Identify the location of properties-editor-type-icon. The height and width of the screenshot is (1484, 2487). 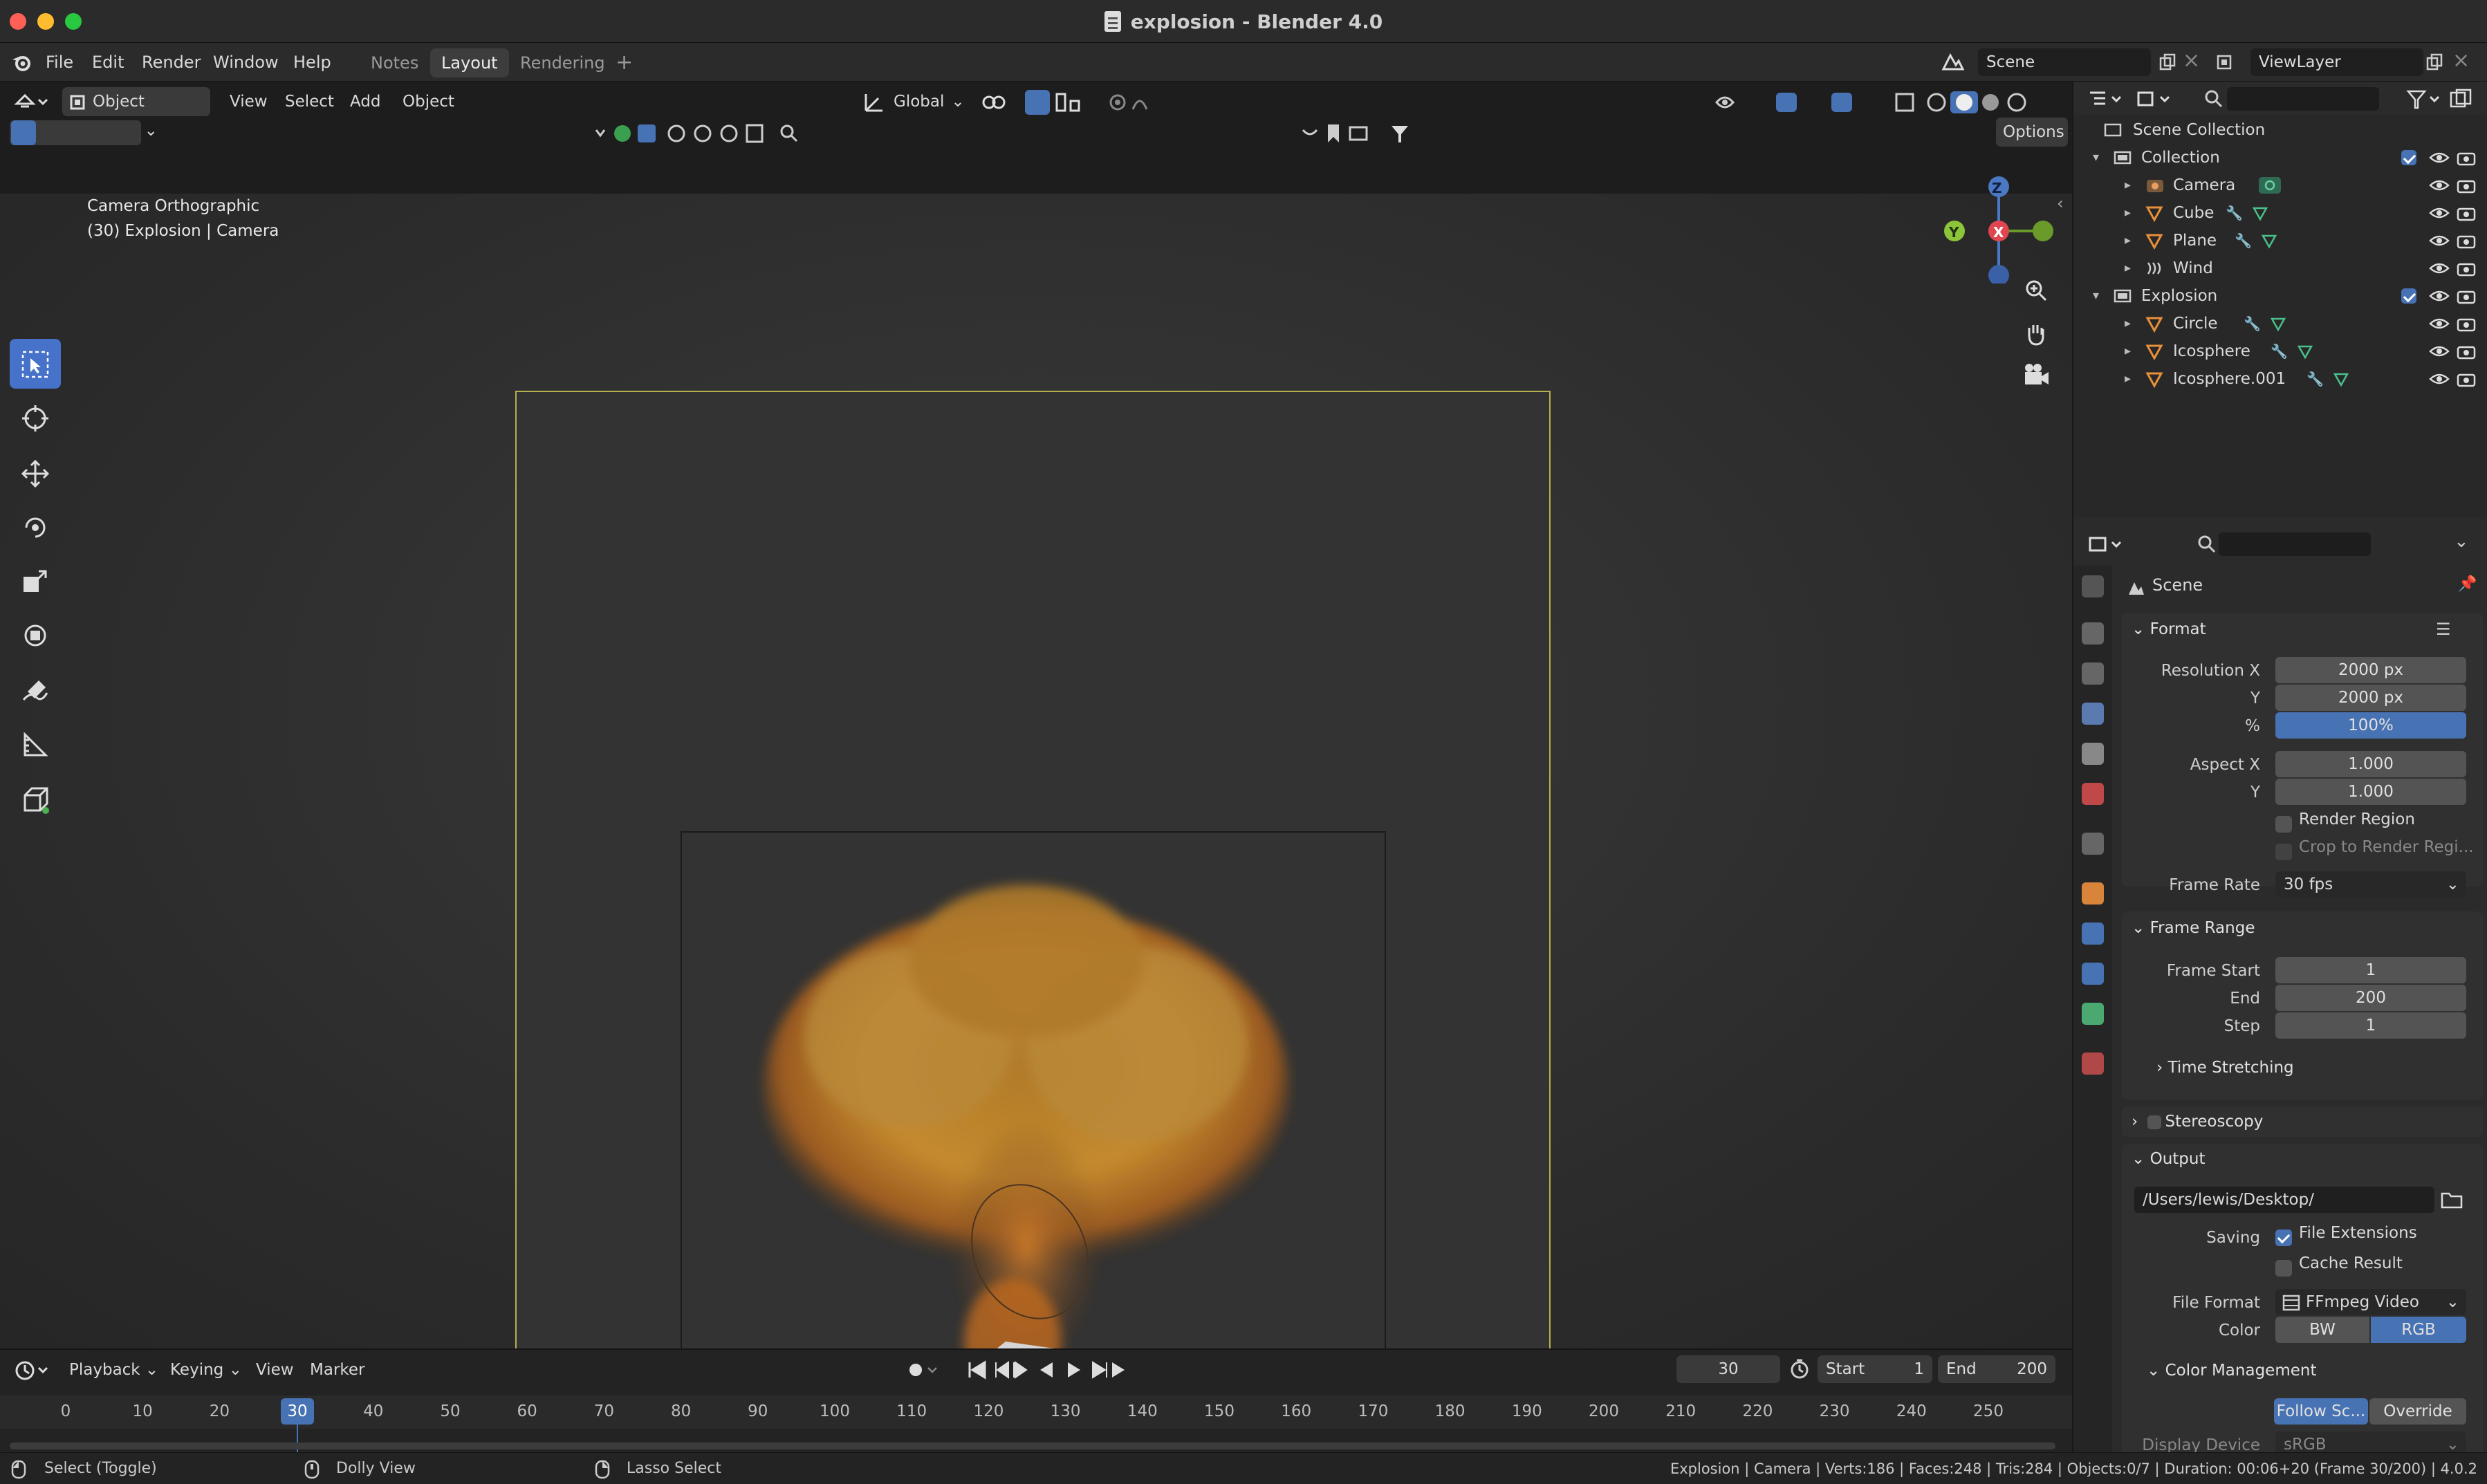
(2106, 544).